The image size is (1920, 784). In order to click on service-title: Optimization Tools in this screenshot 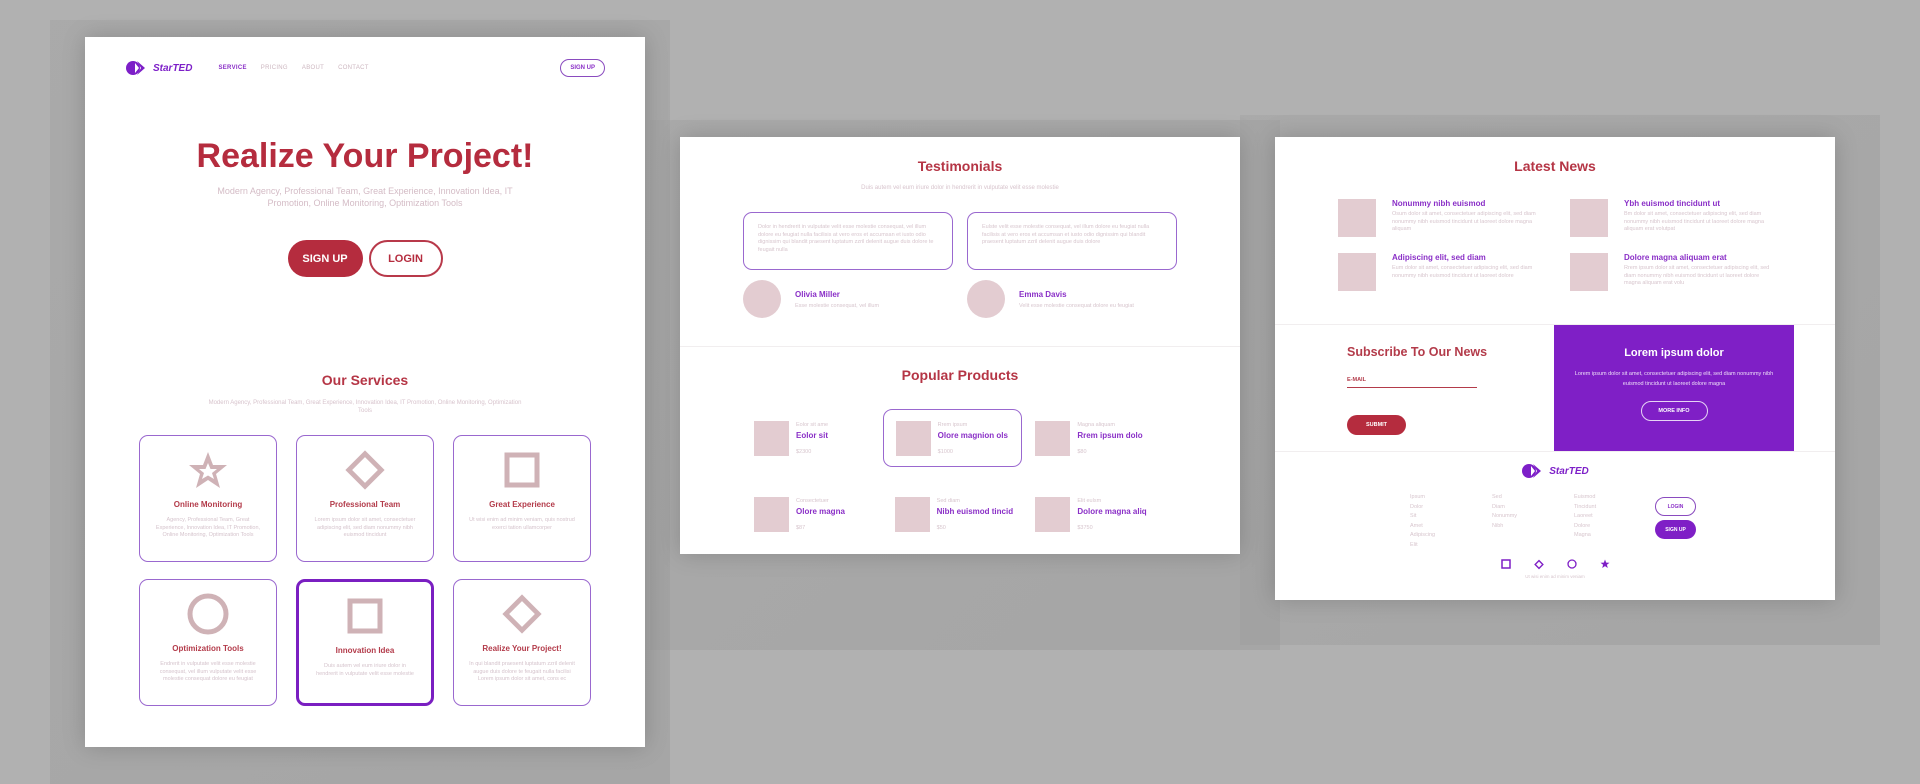, I will do `click(208, 648)`.